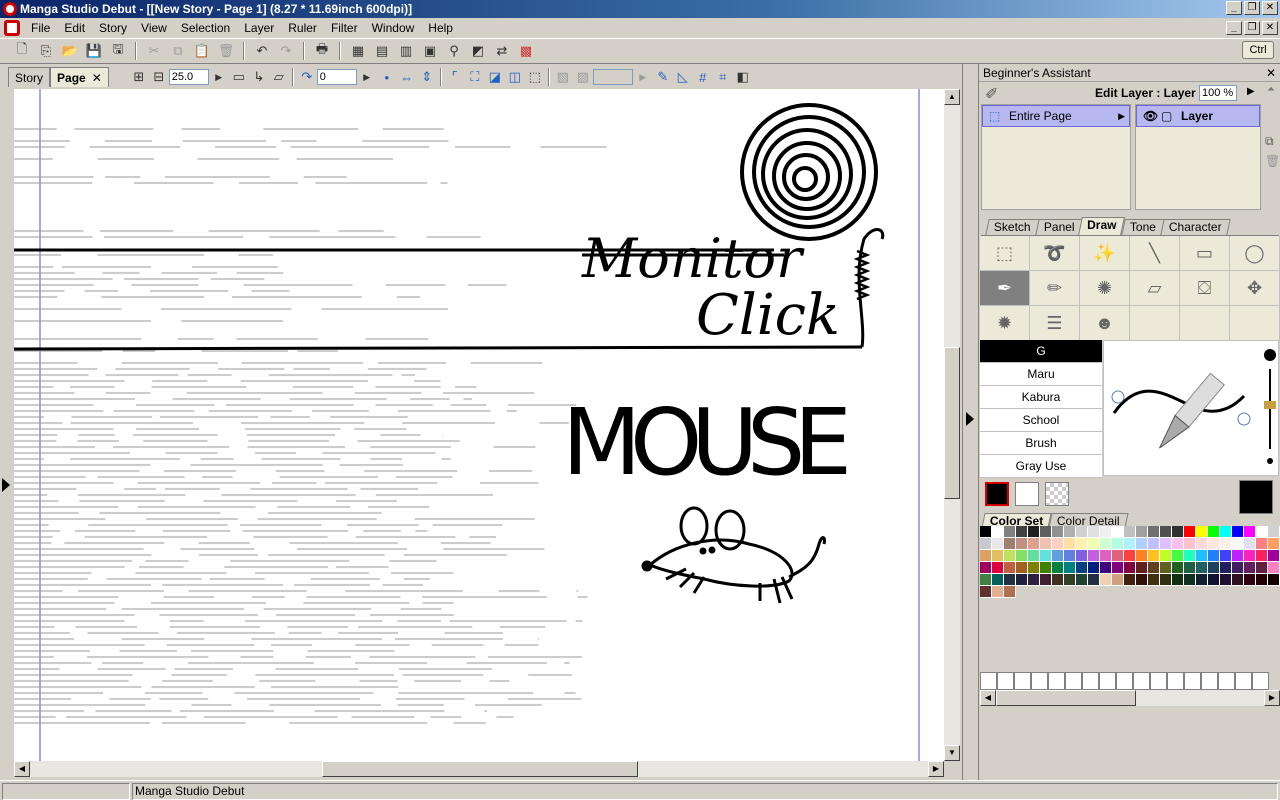  What do you see at coordinates (407, 77) in the screenshot?
I see `flip-horizontal-icon: ⇔` at bounding box center [407, 77].